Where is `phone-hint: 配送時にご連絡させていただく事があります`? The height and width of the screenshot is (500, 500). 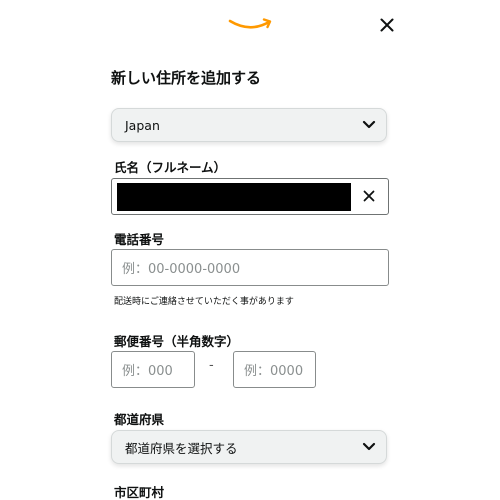
phone-hint: 配送時にご連絡させていただく事があります is located at coordinates (204, 302).